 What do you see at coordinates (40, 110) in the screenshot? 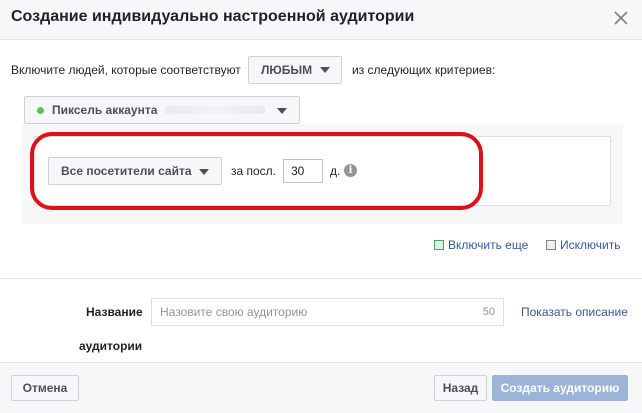
I see `status-dot-icon` at bounding box center [40, 110].